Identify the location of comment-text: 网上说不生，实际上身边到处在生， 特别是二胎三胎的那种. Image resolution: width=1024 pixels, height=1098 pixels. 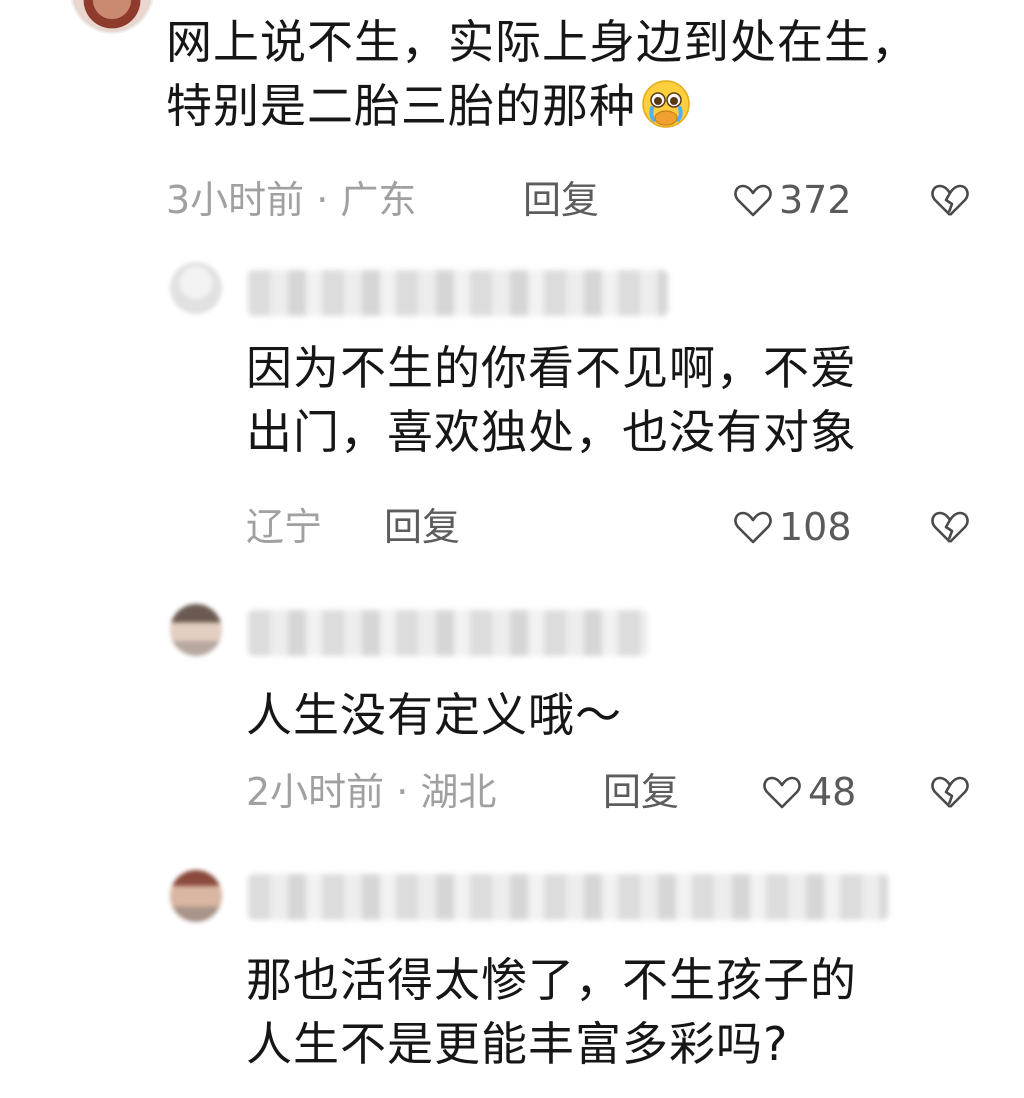
(586, 74).